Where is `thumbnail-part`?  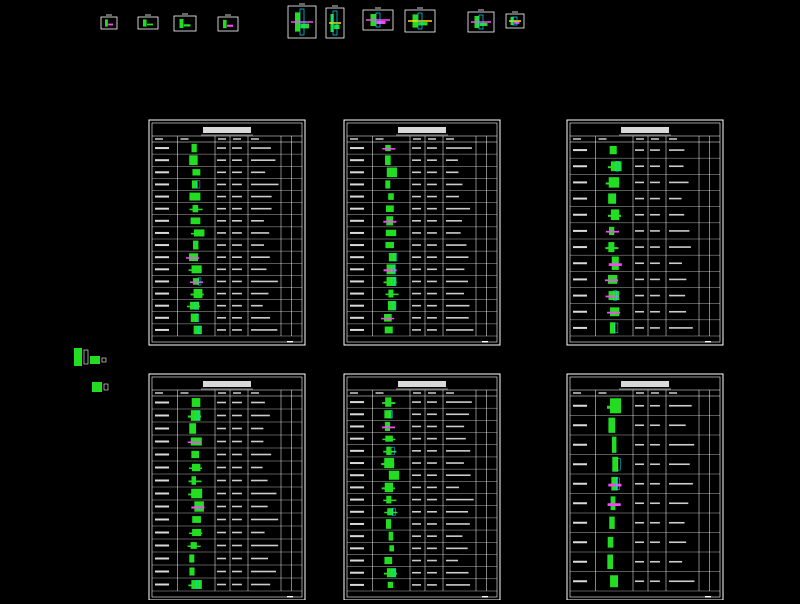
thumbnail-part is located at coordinates (110, 24).